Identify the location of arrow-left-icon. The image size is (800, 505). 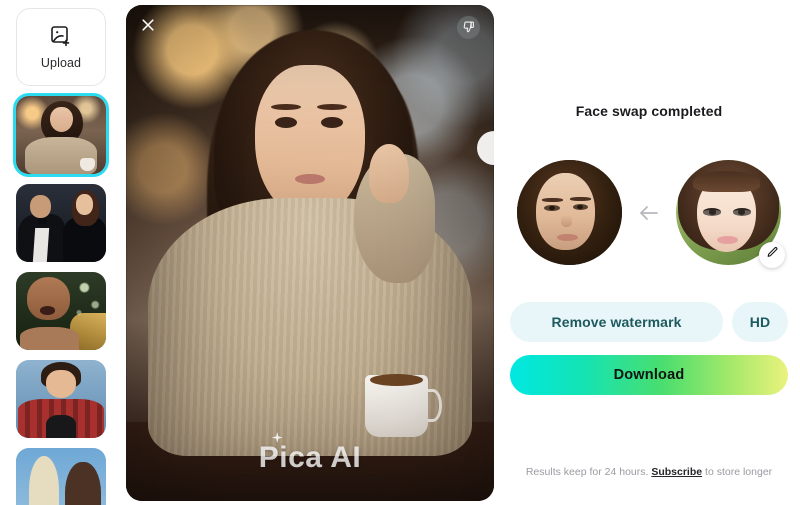
(649, 213).